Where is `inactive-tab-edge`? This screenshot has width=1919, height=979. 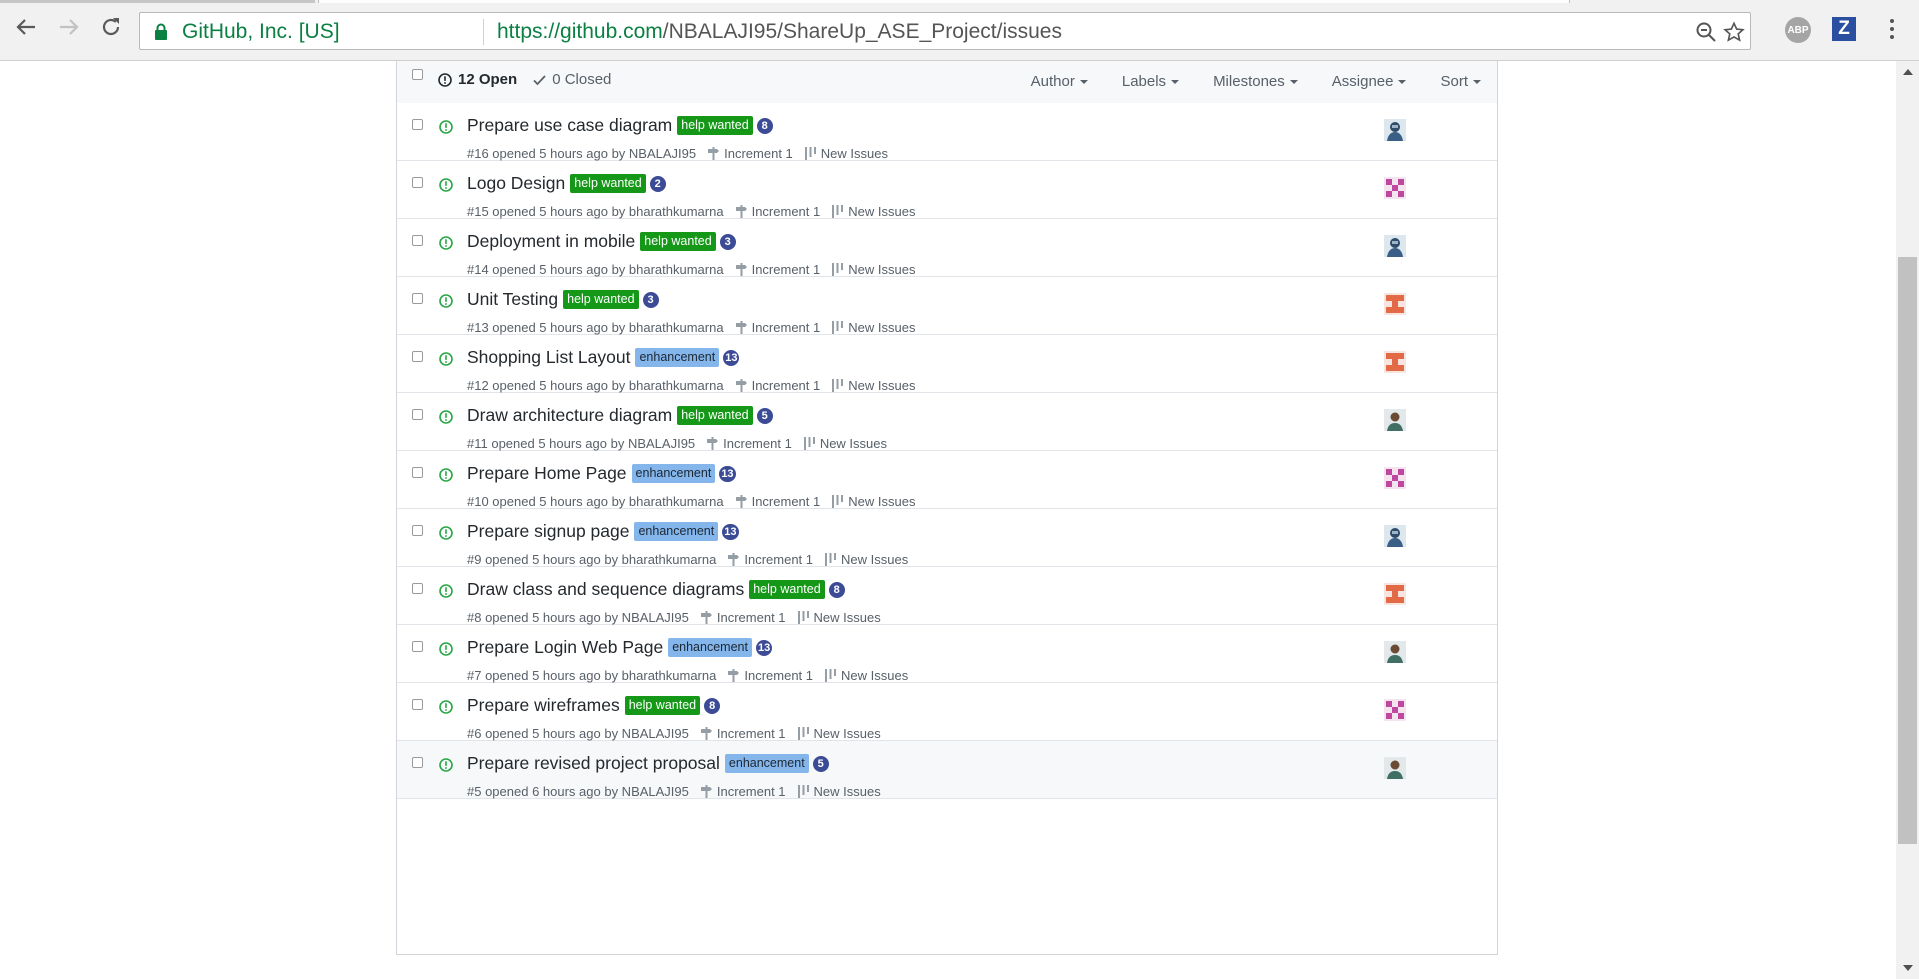 inactive-tab-edge is located at coordinates (157, 1).